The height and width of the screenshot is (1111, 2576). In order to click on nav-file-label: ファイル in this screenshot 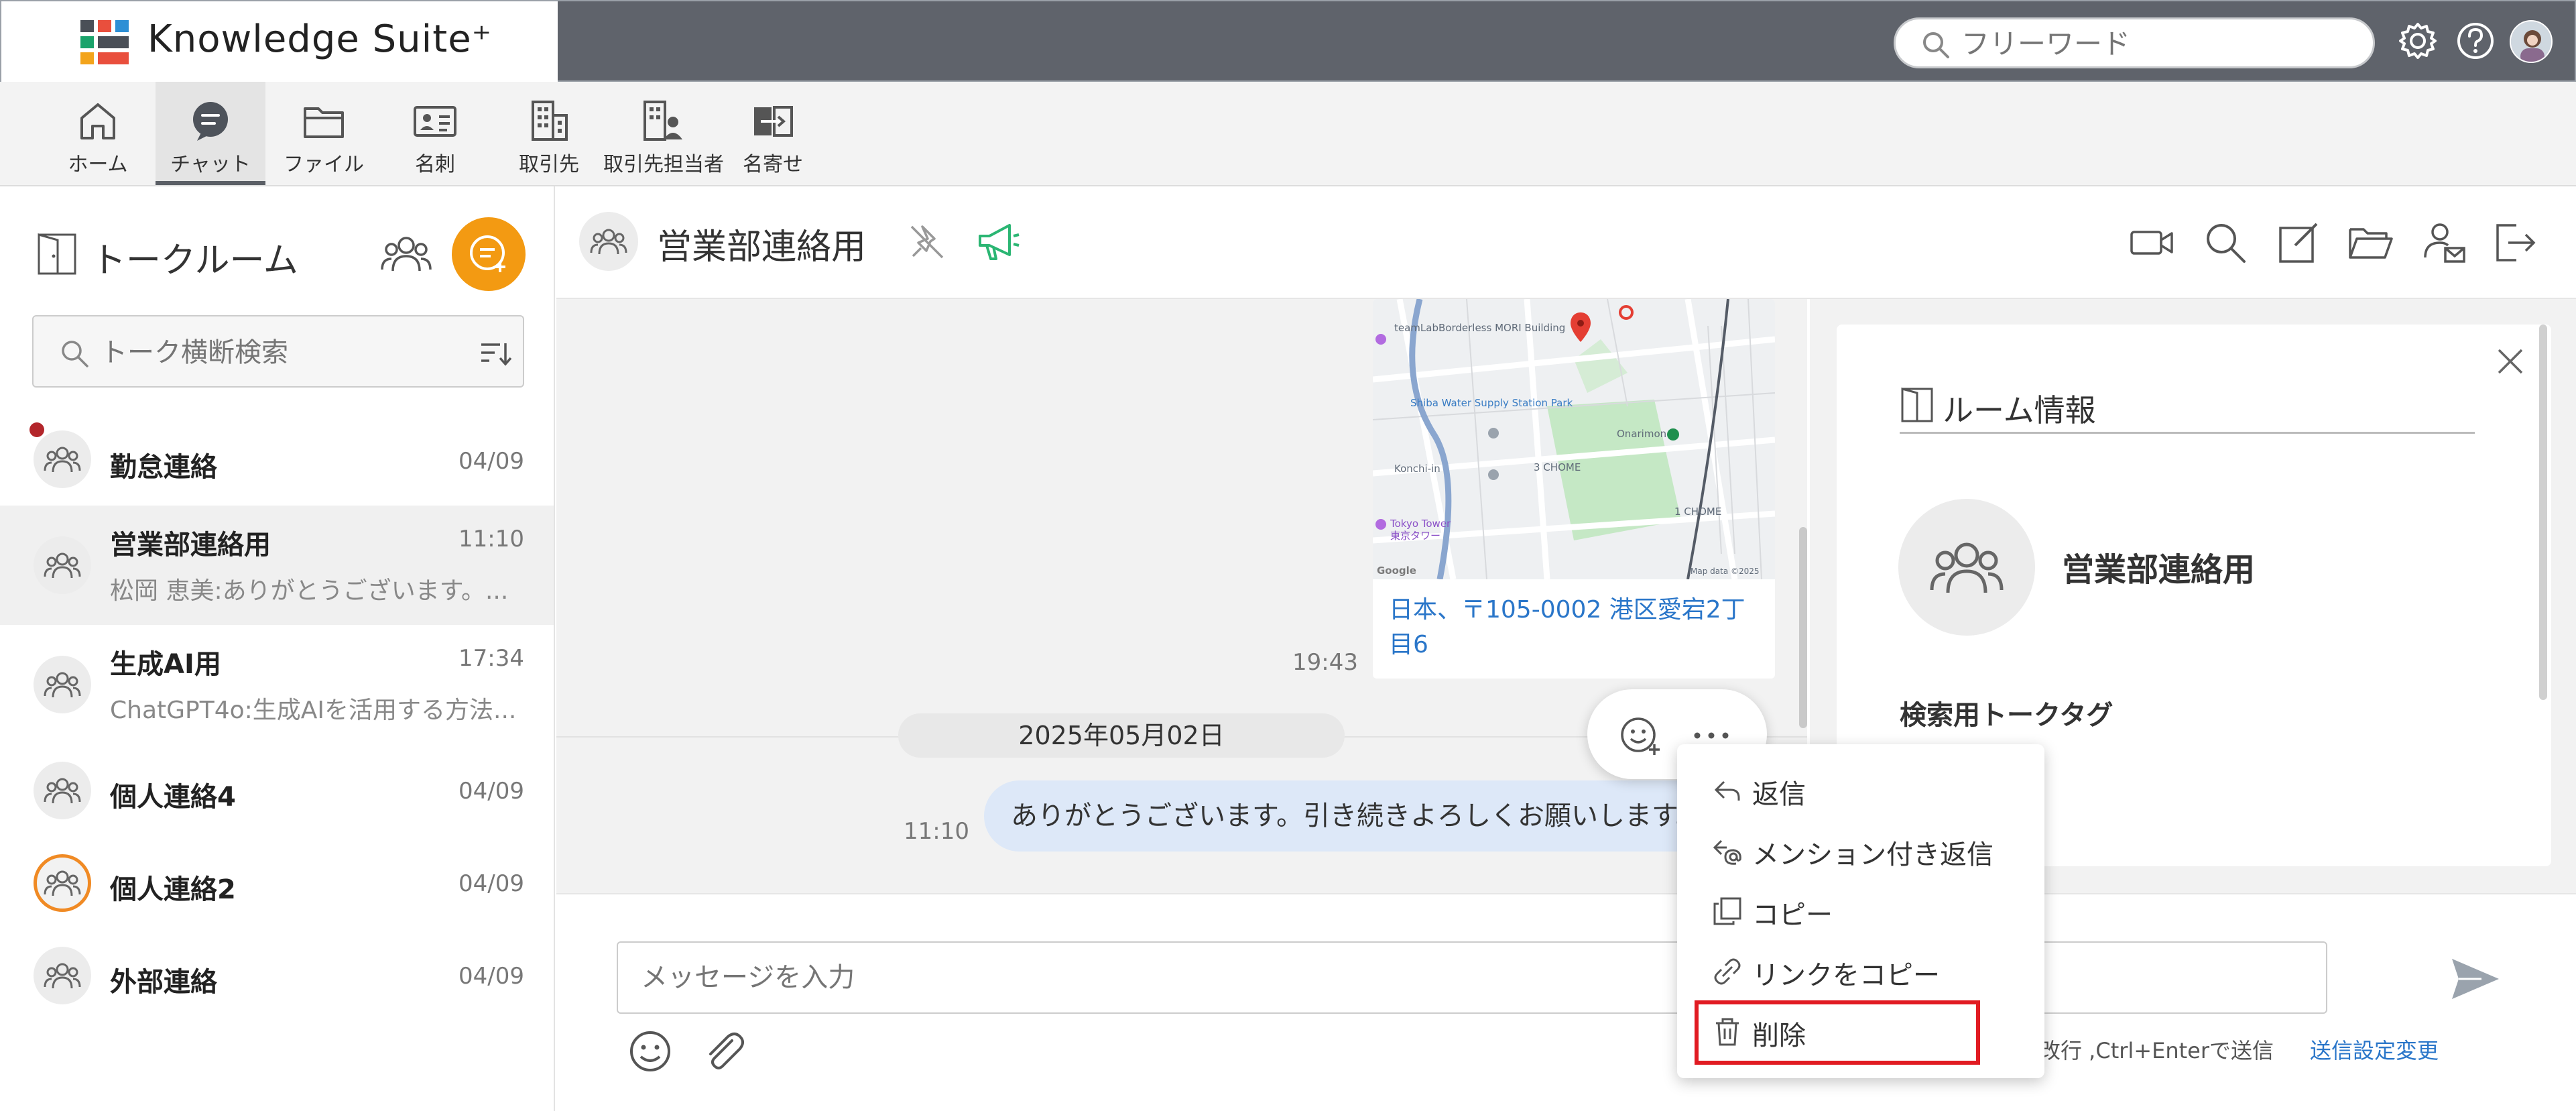, I will do `click(324, 164)`.